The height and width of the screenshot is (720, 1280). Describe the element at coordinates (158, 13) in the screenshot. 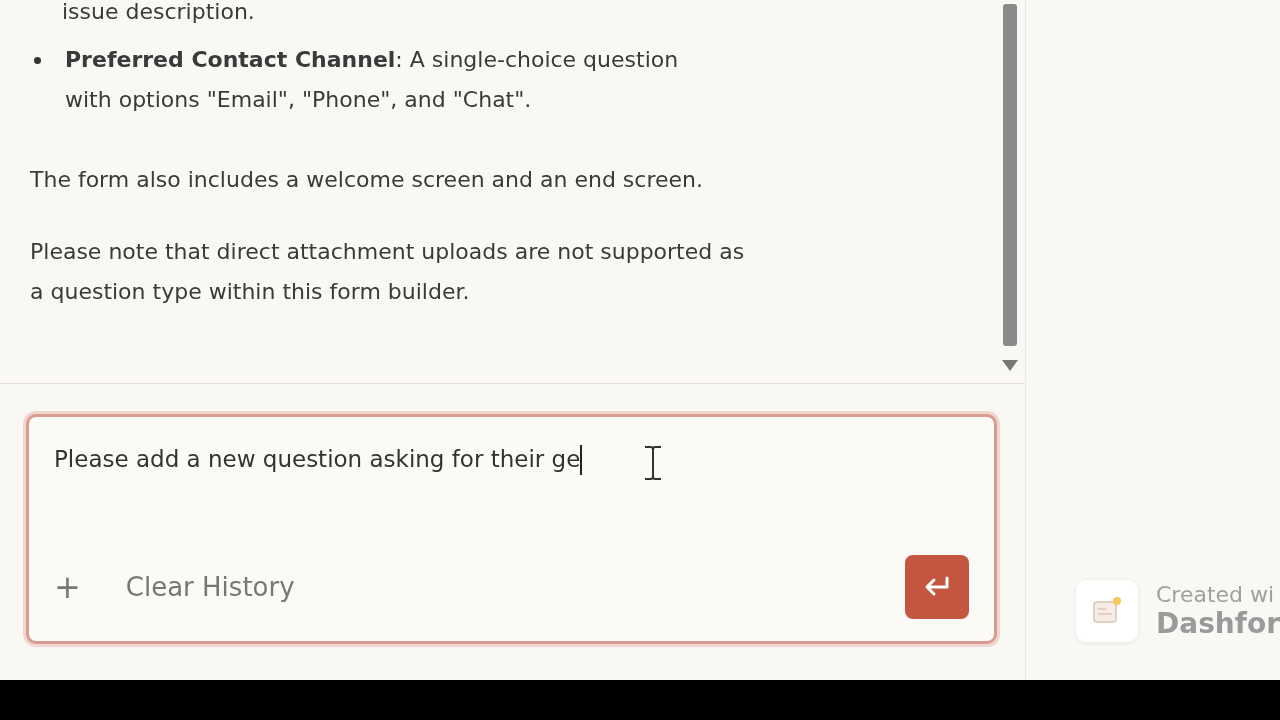

I see `message-text: issue description.` at that location.